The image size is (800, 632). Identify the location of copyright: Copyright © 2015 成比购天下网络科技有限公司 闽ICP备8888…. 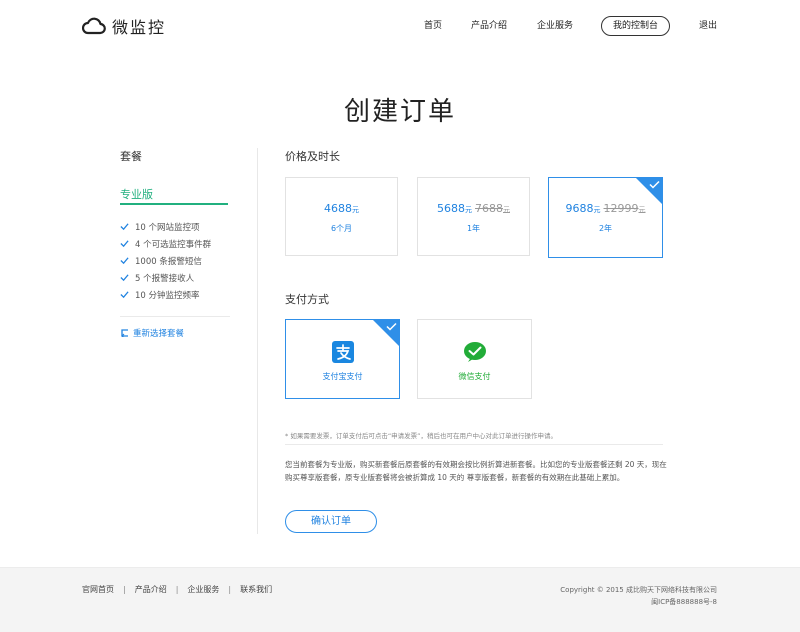
(638, 596).